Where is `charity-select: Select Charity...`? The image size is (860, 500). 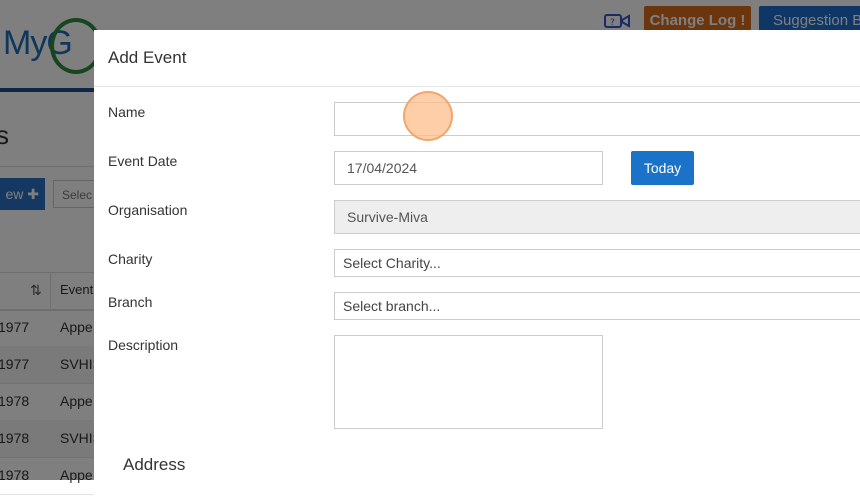 charity-select: Select Charity... is located at coordinates (597, 263).